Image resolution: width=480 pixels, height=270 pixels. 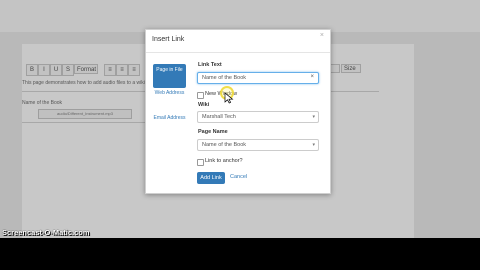 What do you see at coordinates (169, 76) in the screenshot?
I see `tab-page-in-file: Page in File` at bounding box center [169, 76].